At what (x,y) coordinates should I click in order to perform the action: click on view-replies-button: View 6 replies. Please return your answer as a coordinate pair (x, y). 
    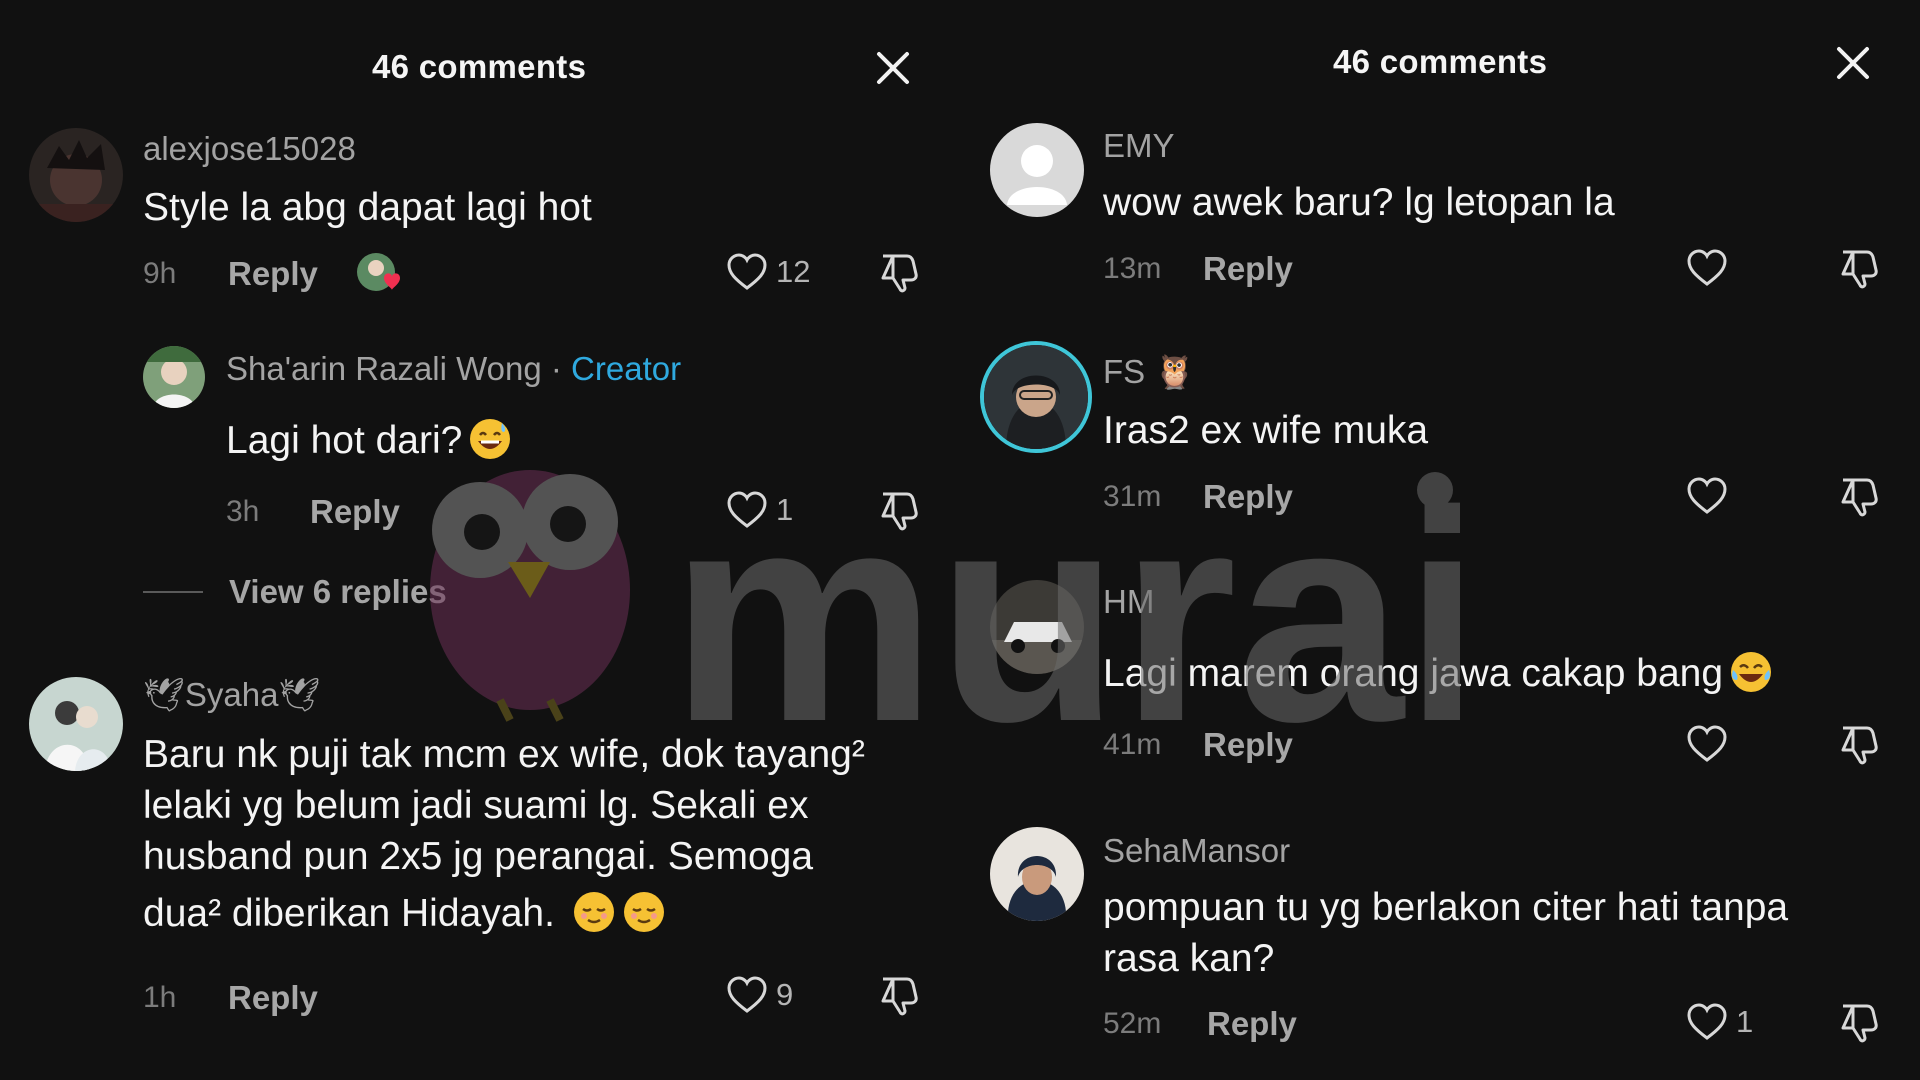
    Looking at the image, I should click on (295, 592).